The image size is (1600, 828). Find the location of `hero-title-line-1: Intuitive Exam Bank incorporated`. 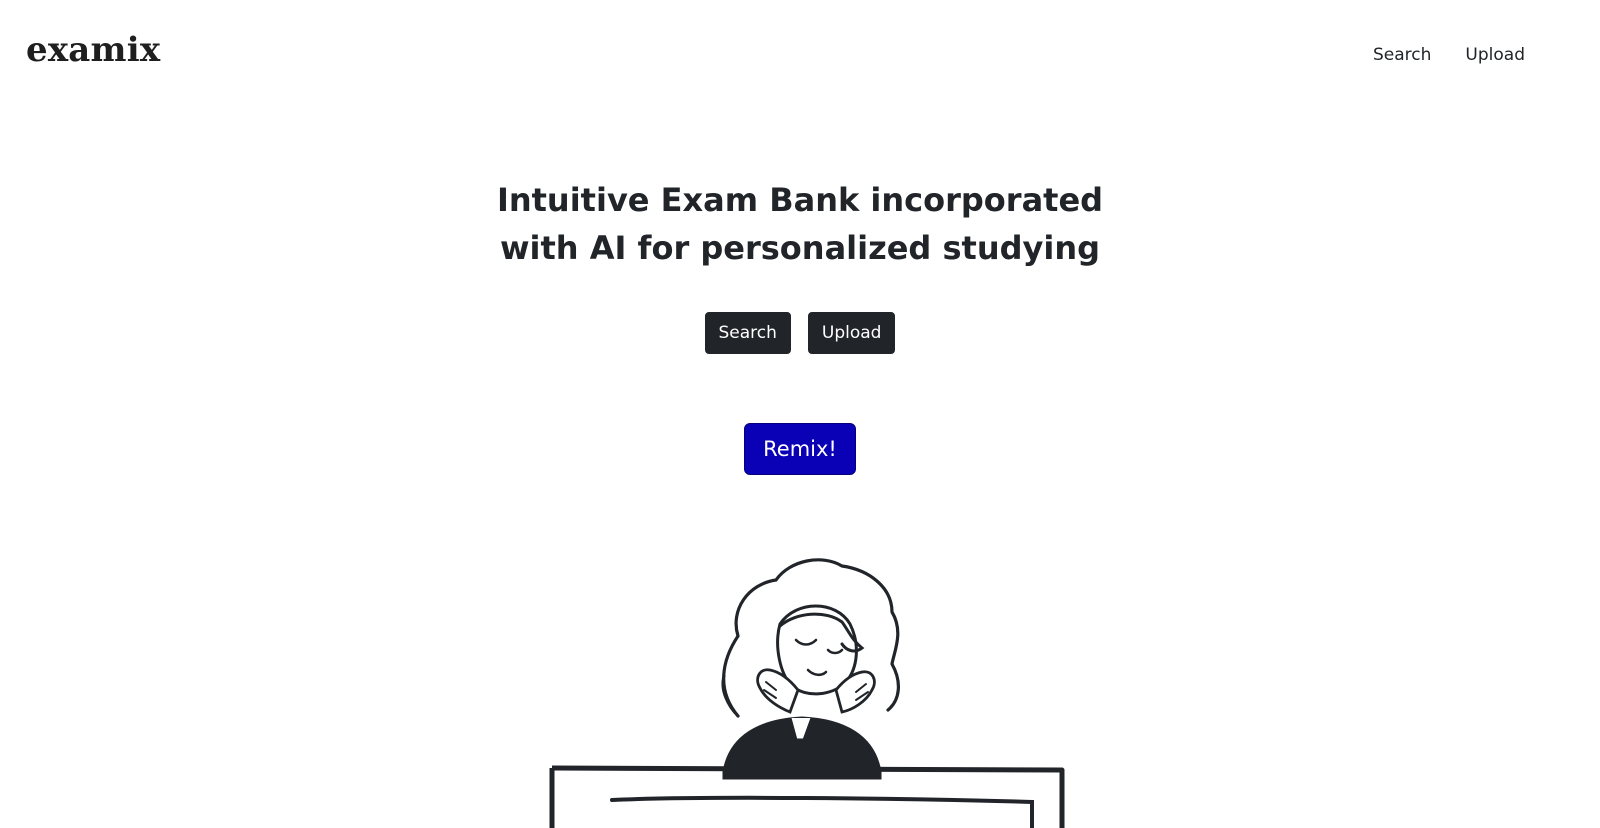

hero-title-line-1: Intuitive Exam Bank incorporated is located at coordinates (800, 200).